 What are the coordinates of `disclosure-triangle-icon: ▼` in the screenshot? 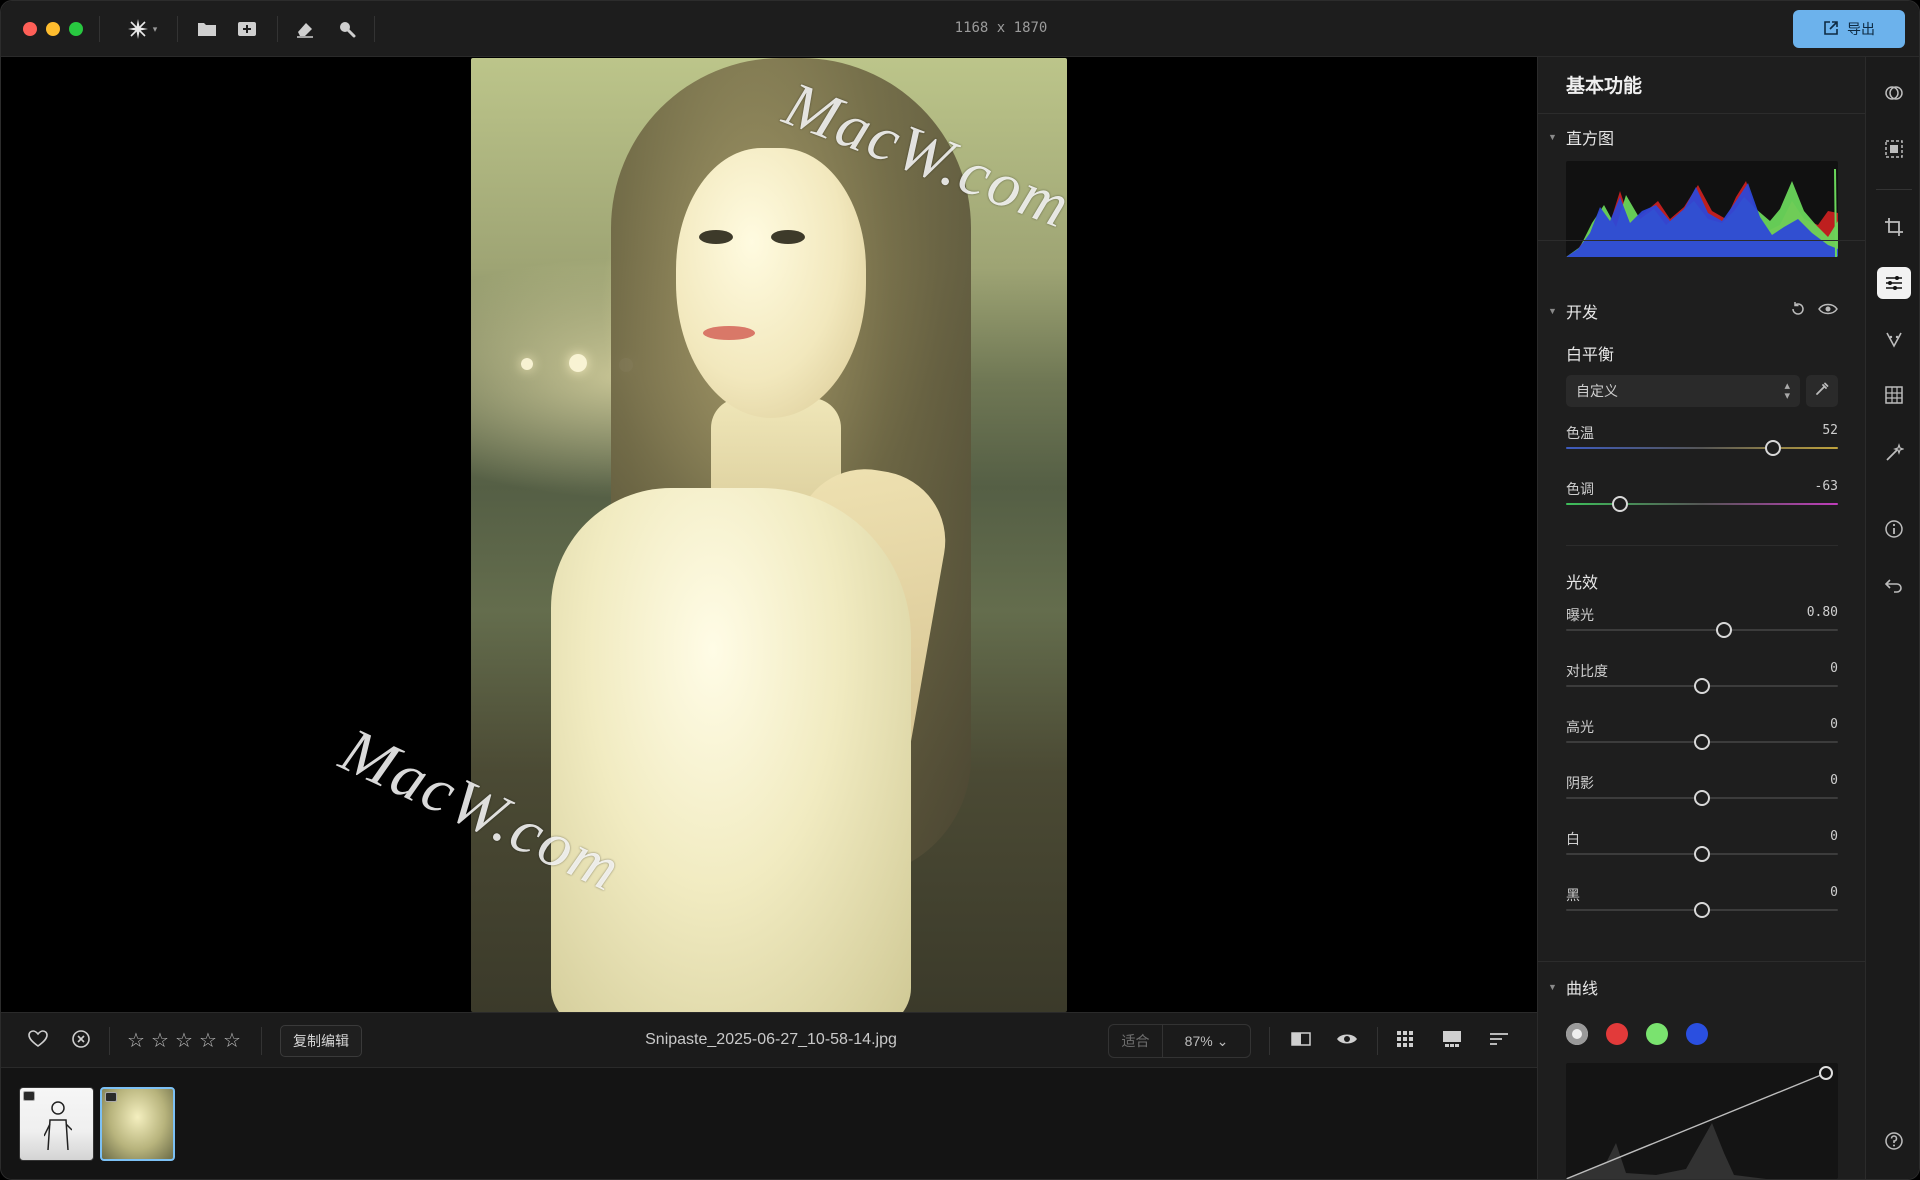 It's located at (1552, 987).